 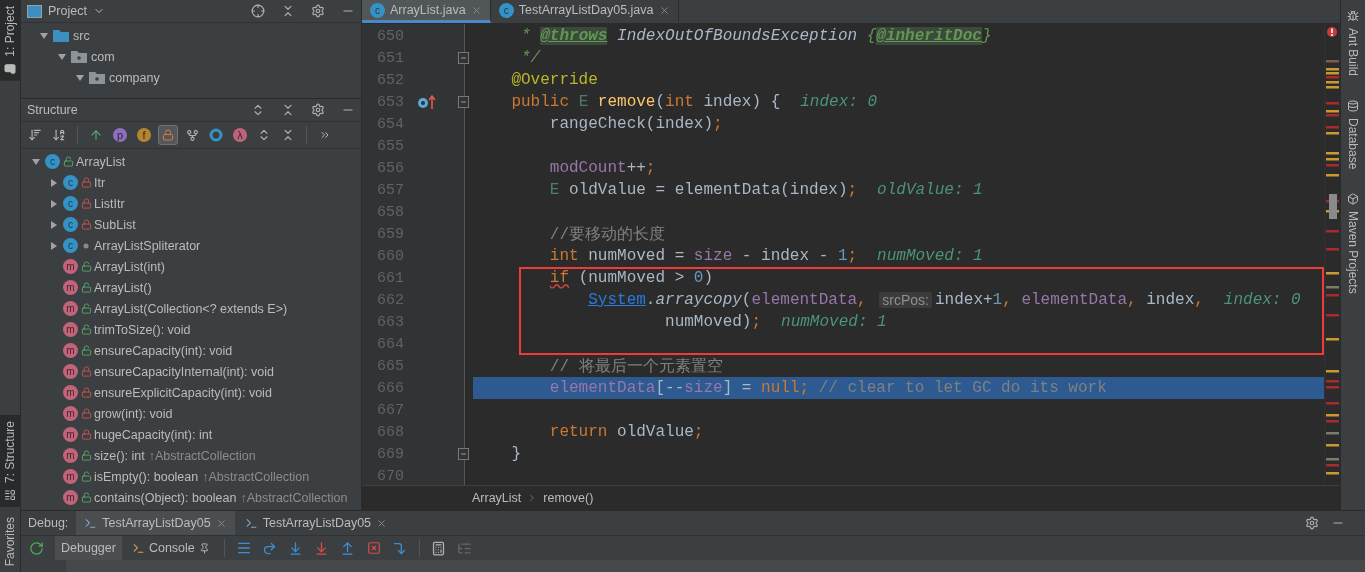 I want to click on code-text: //要移动的长度, so click(x=606, y=234).